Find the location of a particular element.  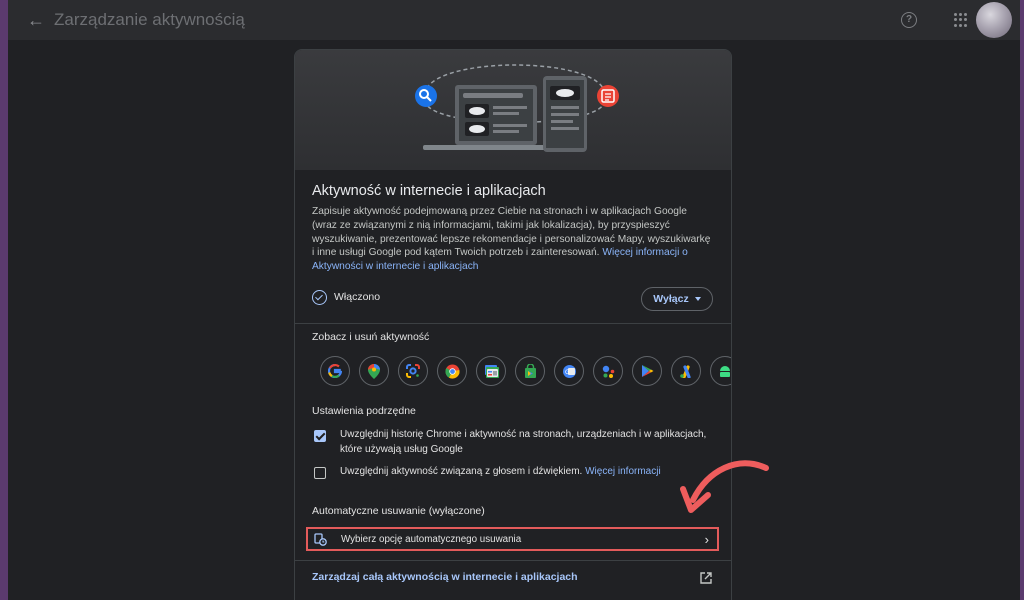

annotation-arrow-icon is located at coordinates (724, 486).